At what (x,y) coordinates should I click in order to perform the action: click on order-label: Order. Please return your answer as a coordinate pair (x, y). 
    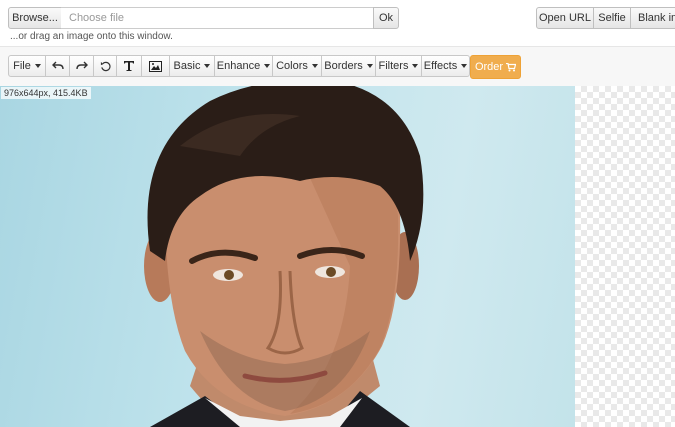
    Looking at the image, I should click on (489, 67).